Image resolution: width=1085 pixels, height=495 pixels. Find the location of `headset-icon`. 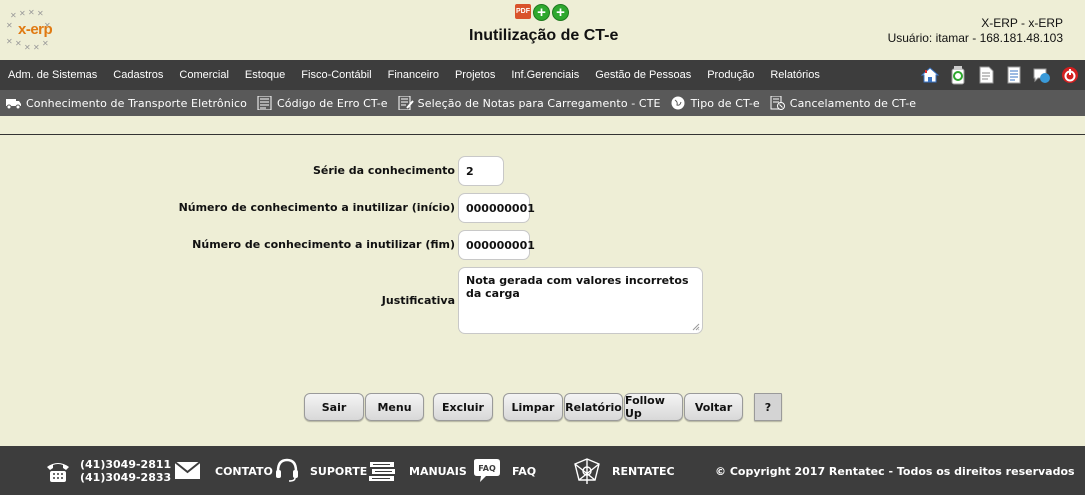

headset-icon is located at coordinates (287, 470).